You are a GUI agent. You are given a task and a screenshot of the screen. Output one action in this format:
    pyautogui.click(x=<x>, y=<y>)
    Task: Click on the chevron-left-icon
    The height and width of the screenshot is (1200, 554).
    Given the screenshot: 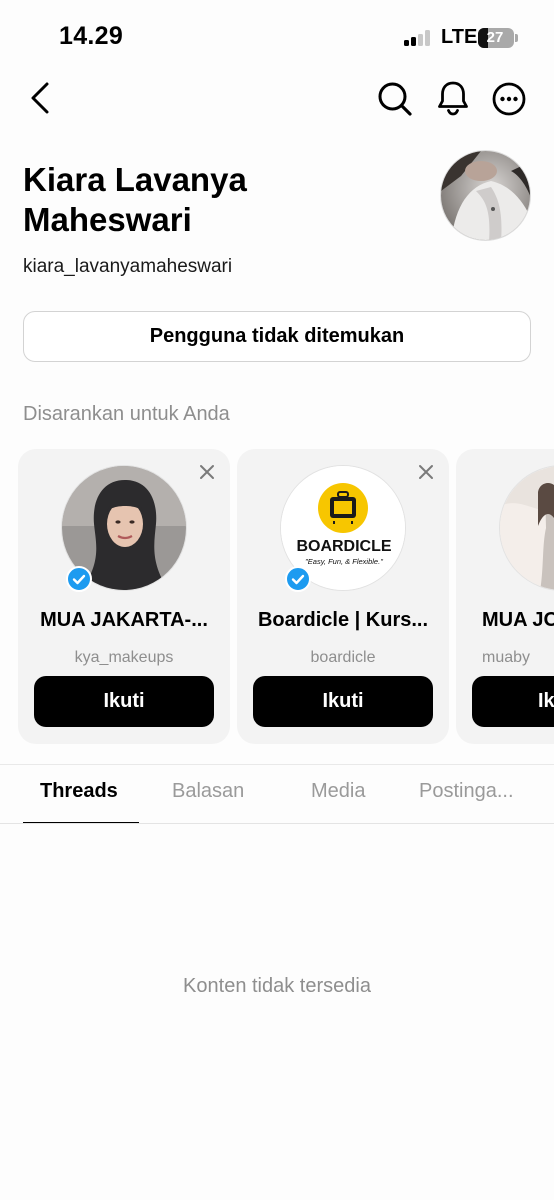 What is the action you would take?
    pyautogui.click(x=40, y=98)
    